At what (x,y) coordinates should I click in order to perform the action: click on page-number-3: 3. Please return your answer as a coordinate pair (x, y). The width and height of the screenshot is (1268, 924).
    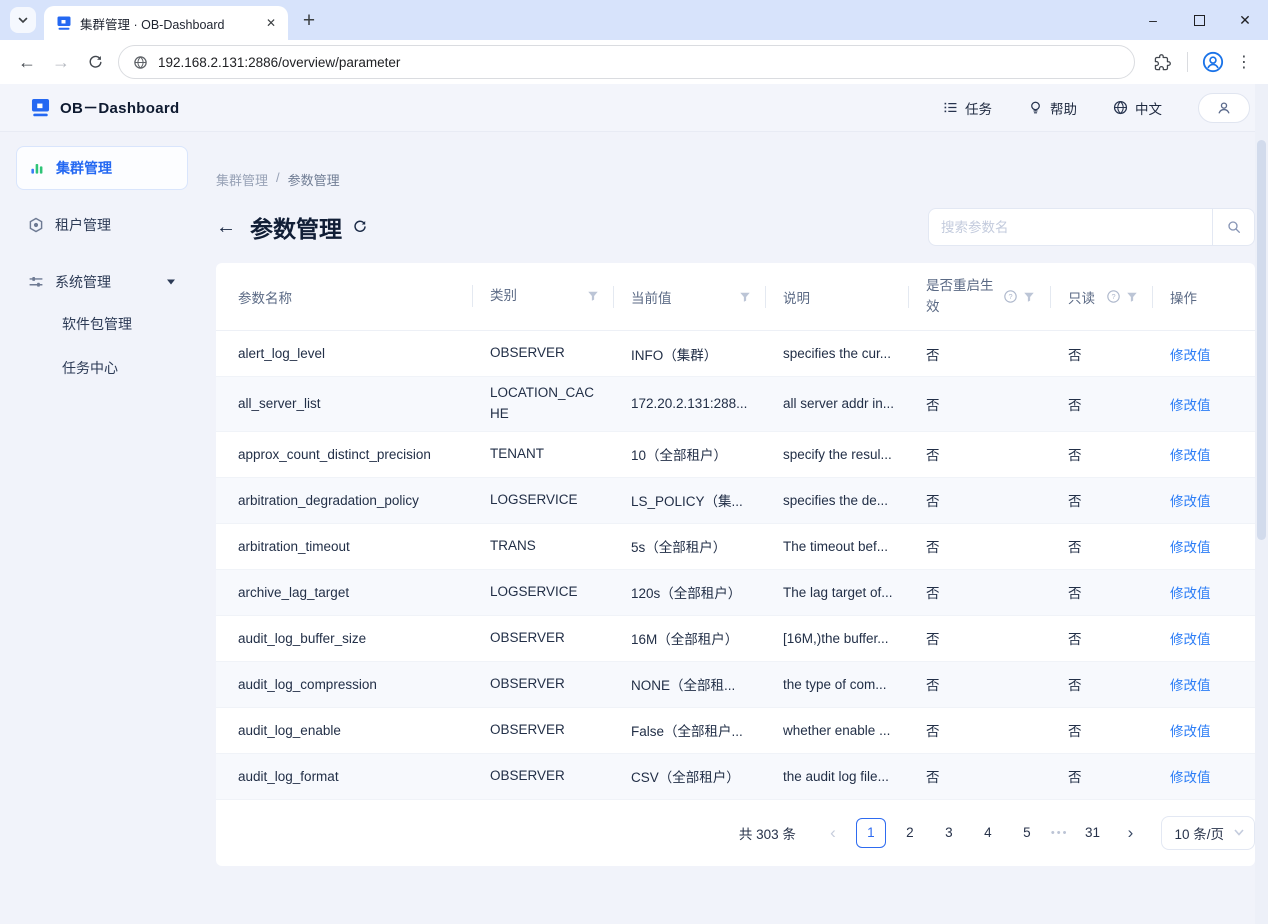
    Looking at the image, I should click on (949, 833).